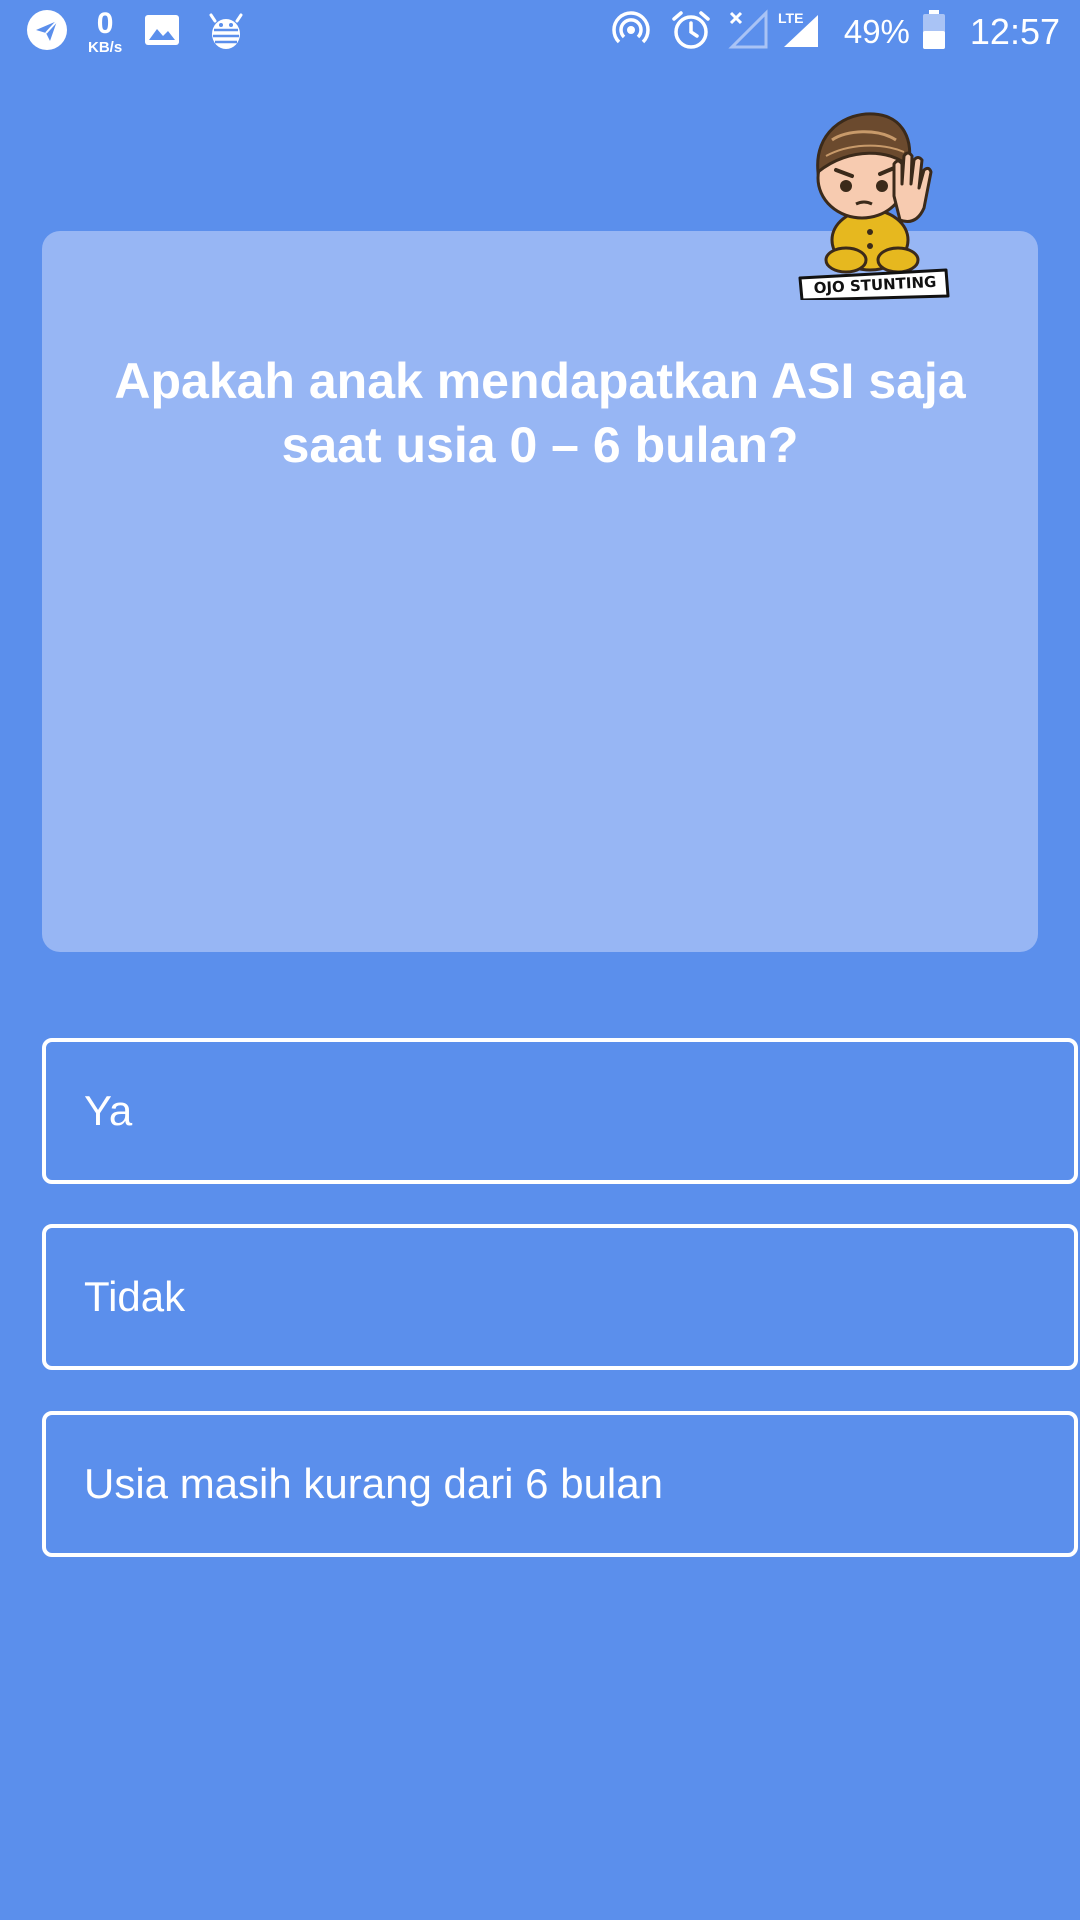  I want to click on network-speed: 0 KB/s, so click(105, 31).